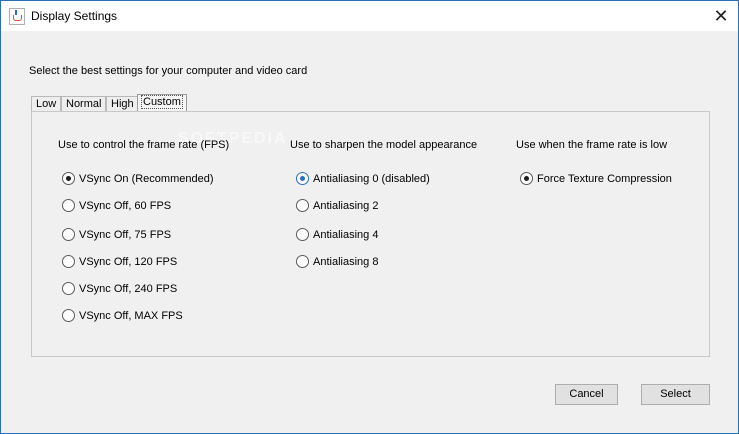 The image size is (739, 434). Describe the element at coordinates (131, 316) in the screenshot. I see `radio-label: VSync Off, MAX FPS` at that location.